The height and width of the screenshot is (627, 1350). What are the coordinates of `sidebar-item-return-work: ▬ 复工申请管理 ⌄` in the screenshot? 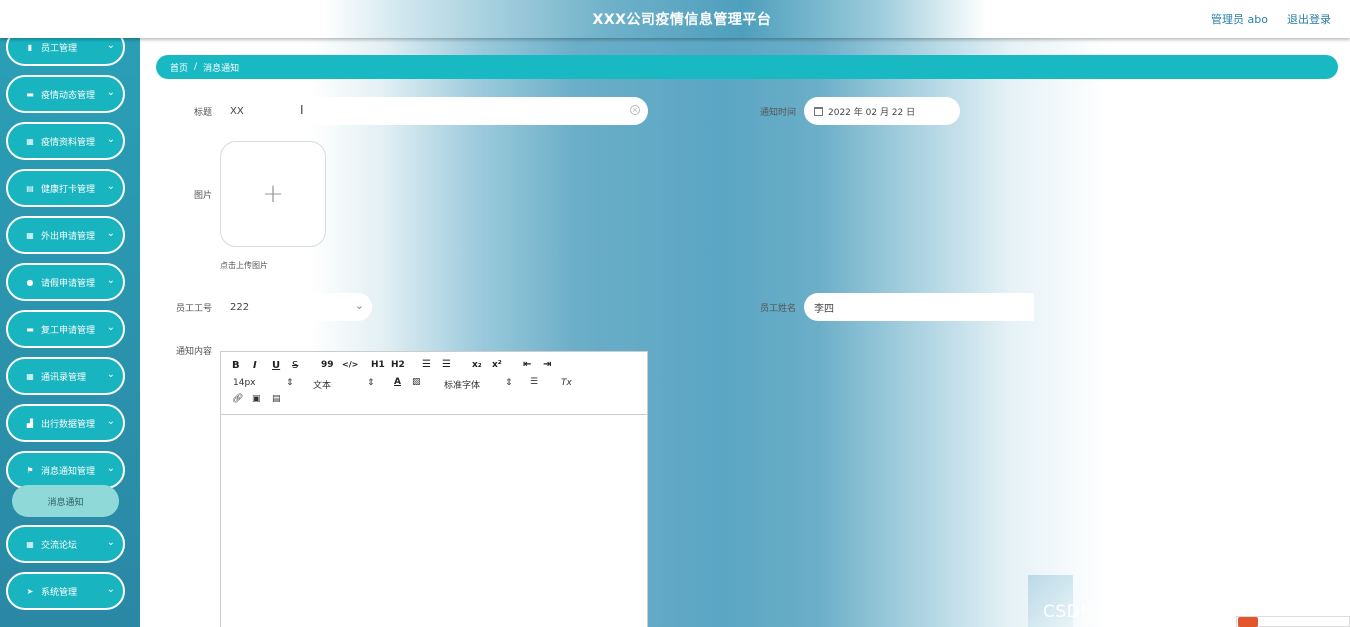 It's located at (65, 329).